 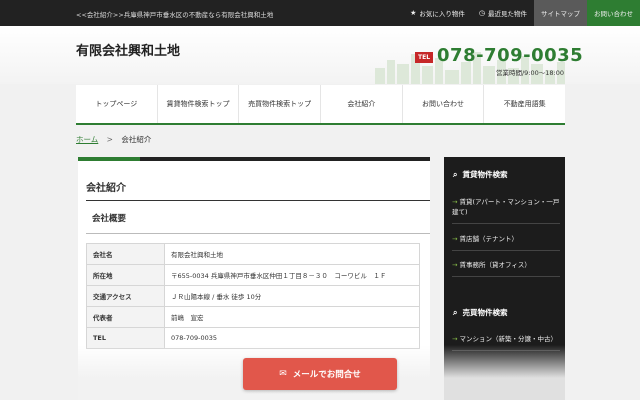 What do you see at coordinates (442, 14) in the screenshot?
I see `favorites-link-label: お気に入り物件` at bounding box center [442, 14].